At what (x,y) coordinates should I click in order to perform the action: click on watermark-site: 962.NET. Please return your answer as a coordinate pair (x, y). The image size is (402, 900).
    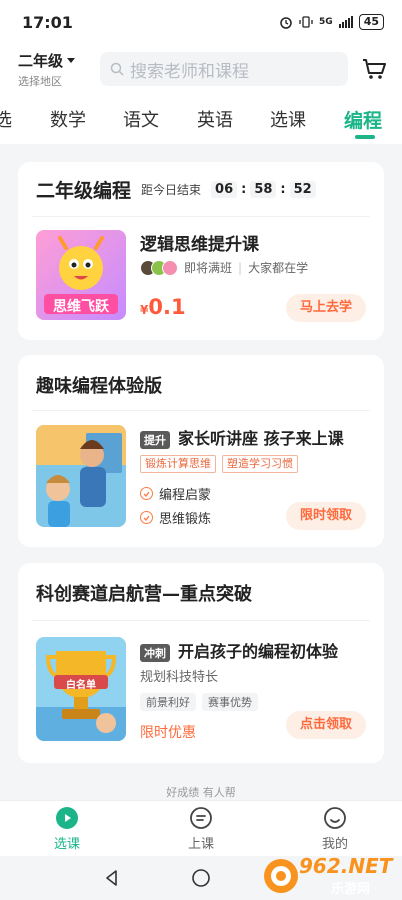
    Looking at the image, I should click on (346, 866).